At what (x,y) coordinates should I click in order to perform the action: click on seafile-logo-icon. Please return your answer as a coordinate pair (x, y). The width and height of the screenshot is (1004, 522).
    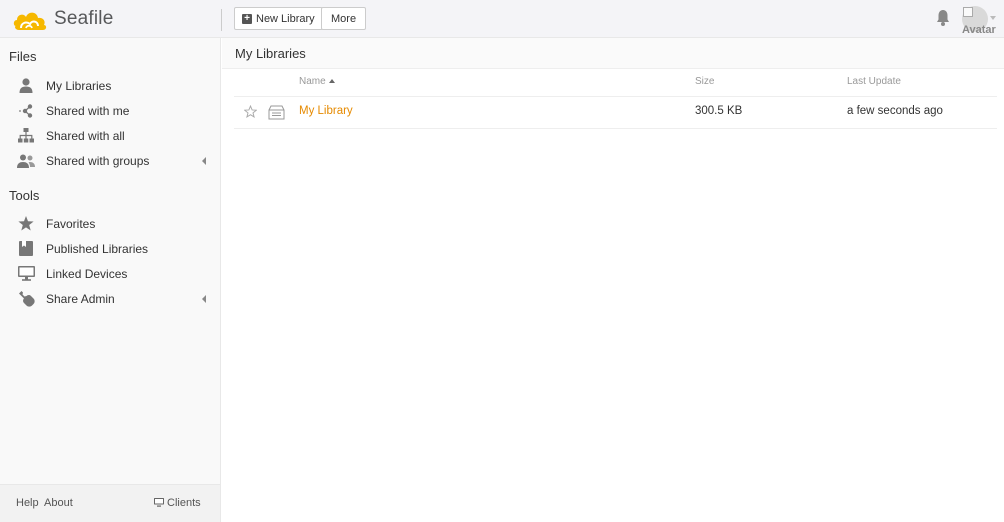
    Looking at the image, I should click on (30, 21).